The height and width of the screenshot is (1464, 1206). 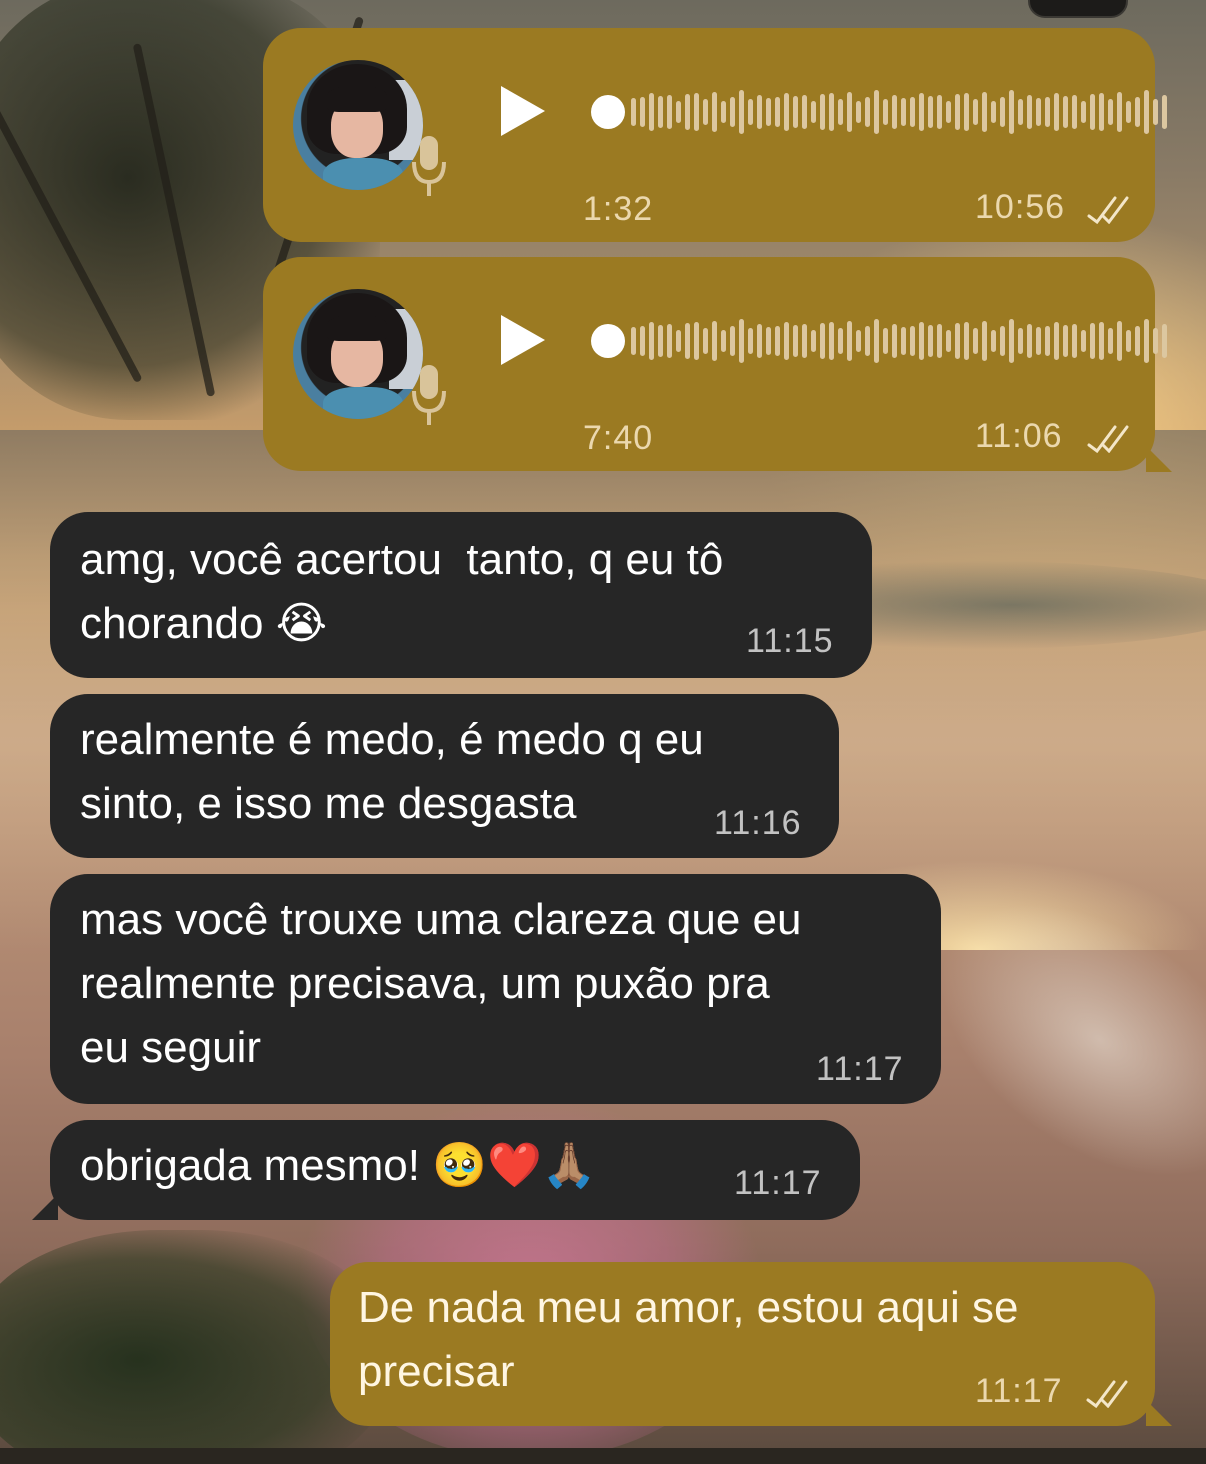 I want to click on voice-message: 7:40 11:06, so click(x=715, y=364).